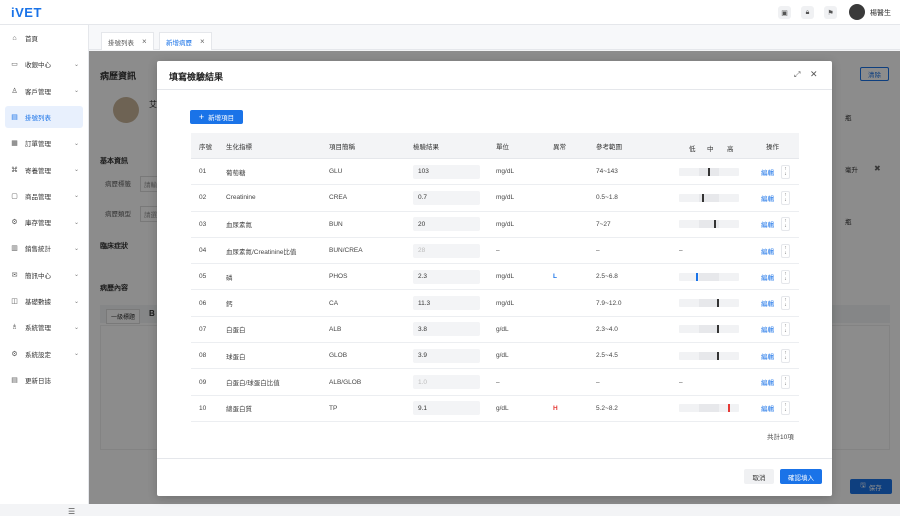 The image size is (900, 516). What do you see at coordinates (807, 12) in the screenshot?
I see `lock-icon: 🔒︎` at bounding box center [807, 12].